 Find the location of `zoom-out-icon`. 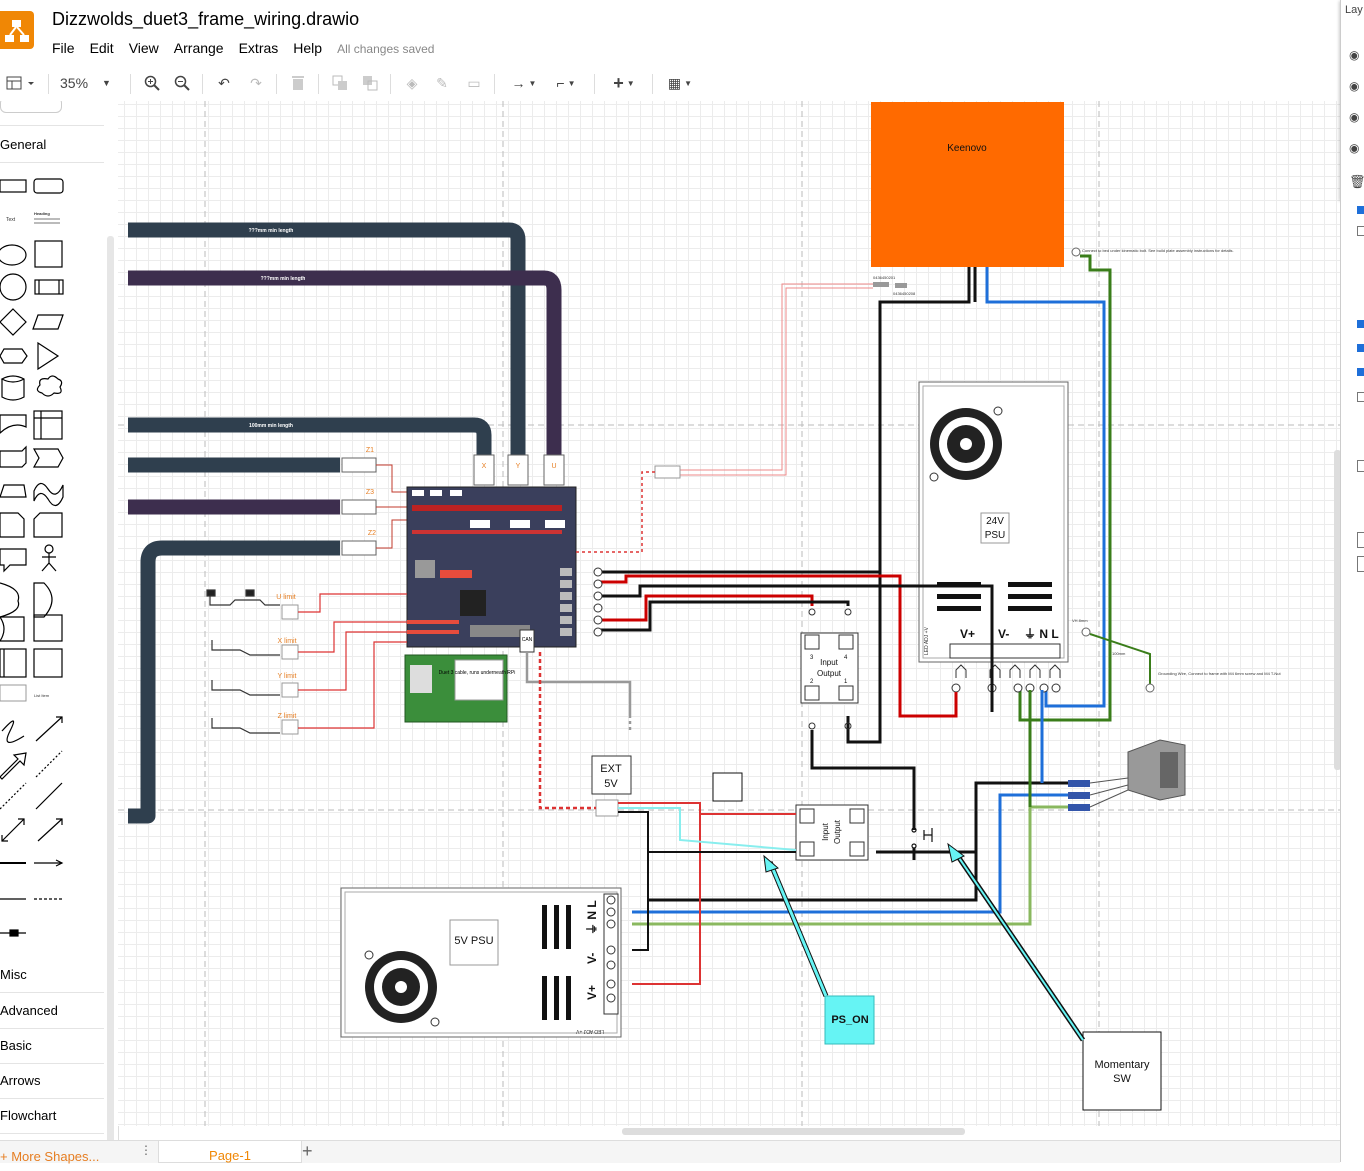

zoom-out-icon is located at coordinates (182, 83).